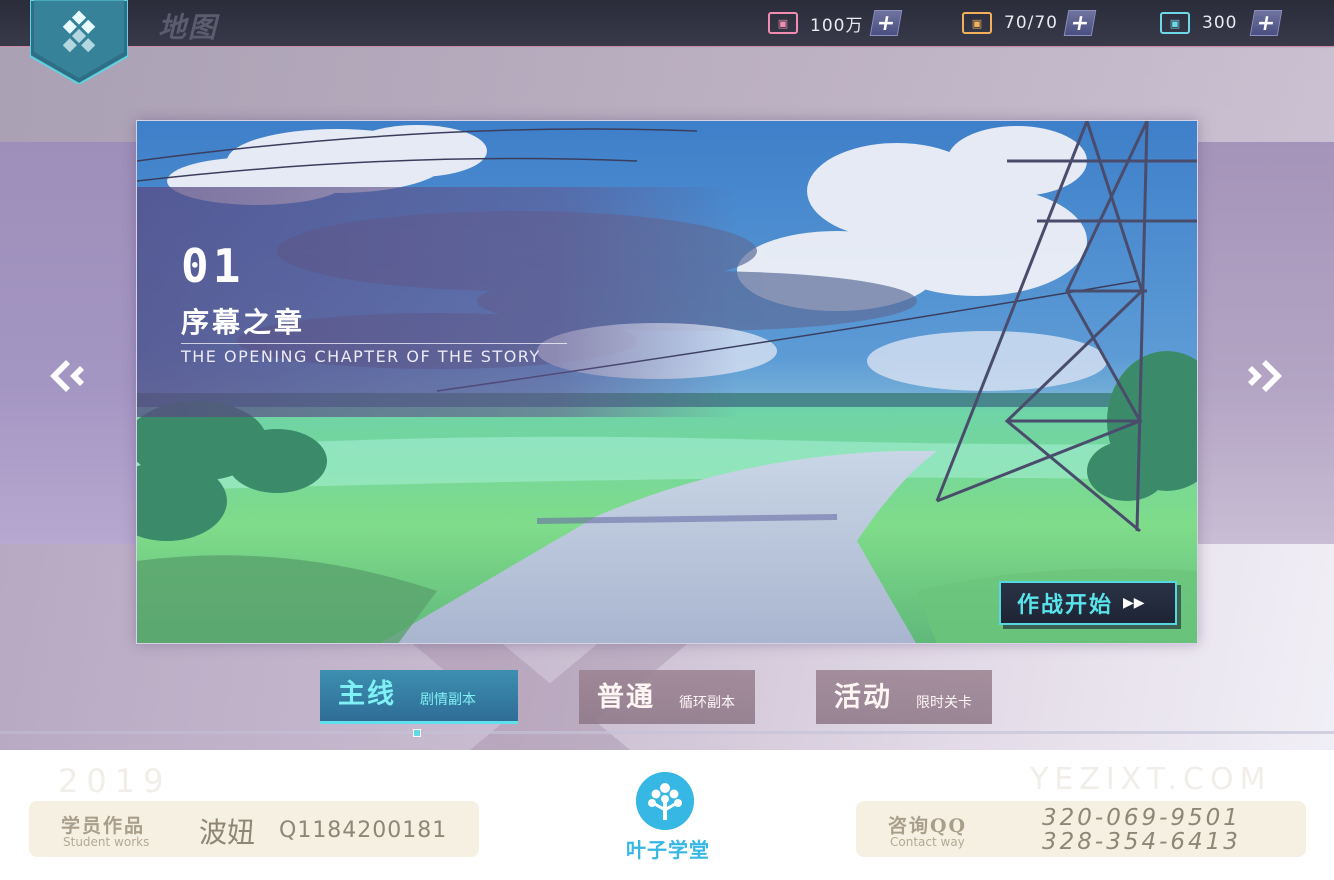  I want to click on tab-sublabel: 限时关卡, so click(944, 703).